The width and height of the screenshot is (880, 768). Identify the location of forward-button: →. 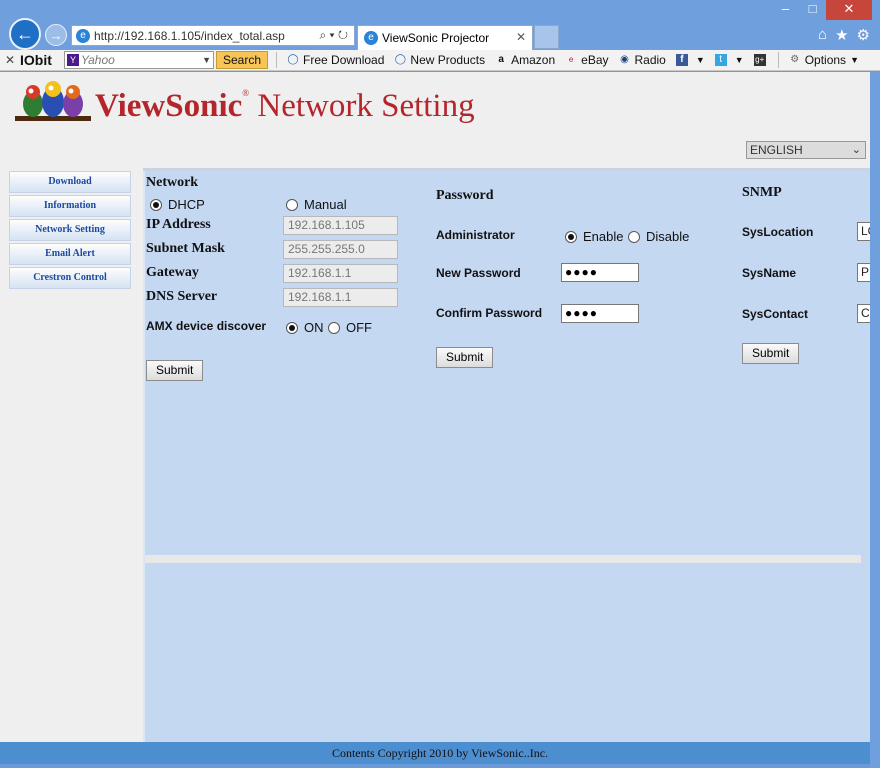
(56, 35).